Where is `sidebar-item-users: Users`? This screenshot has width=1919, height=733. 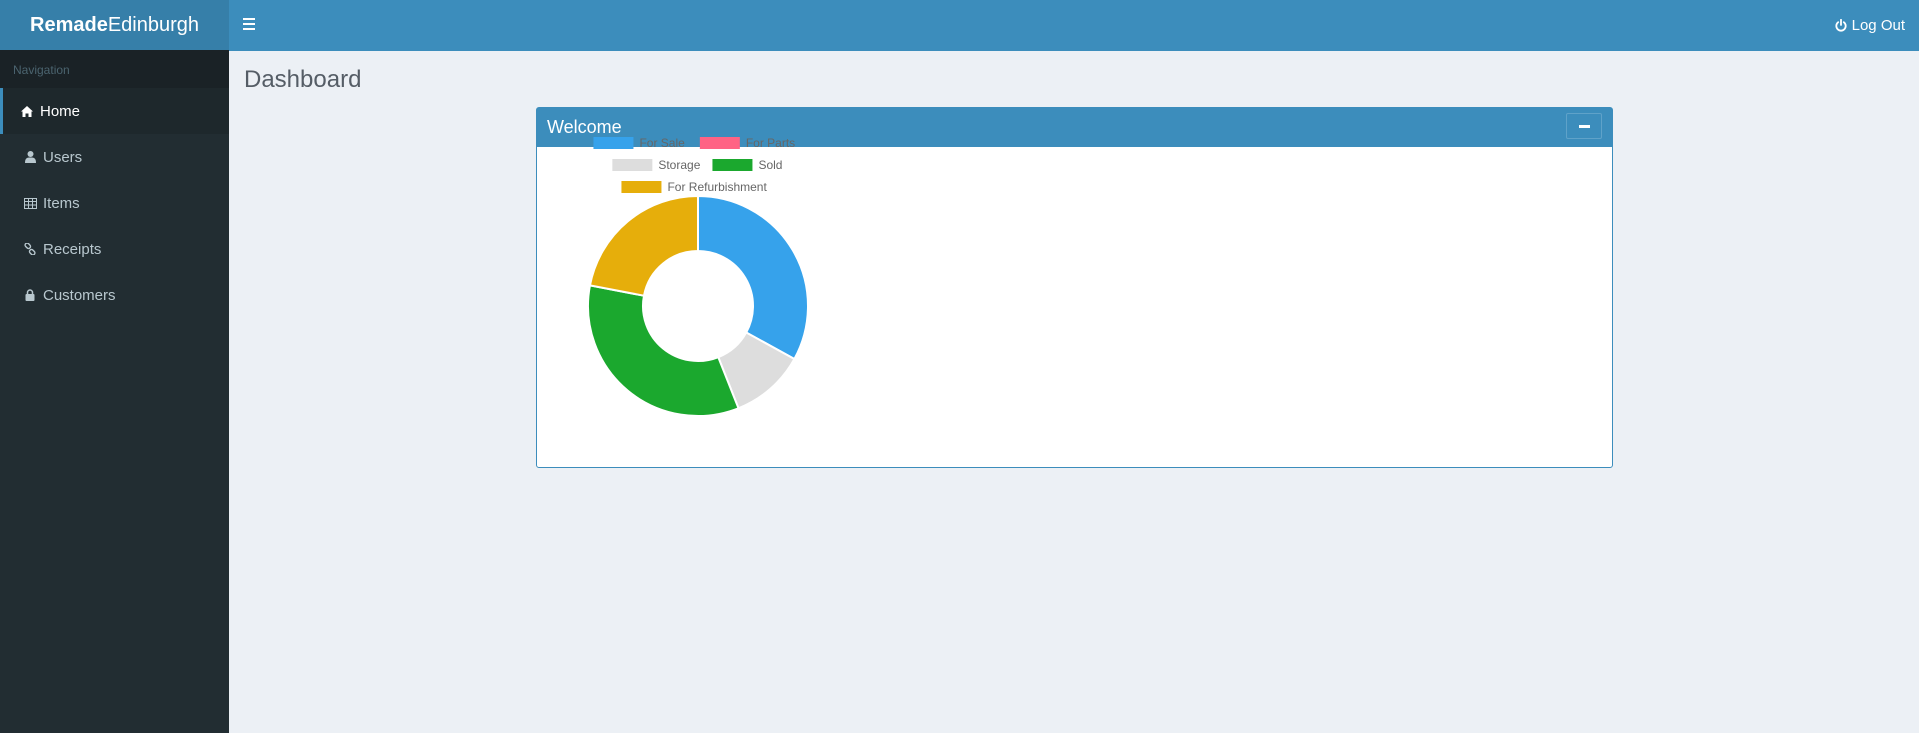 sidebar-item-users: Users is located at coordinates (114, 157).